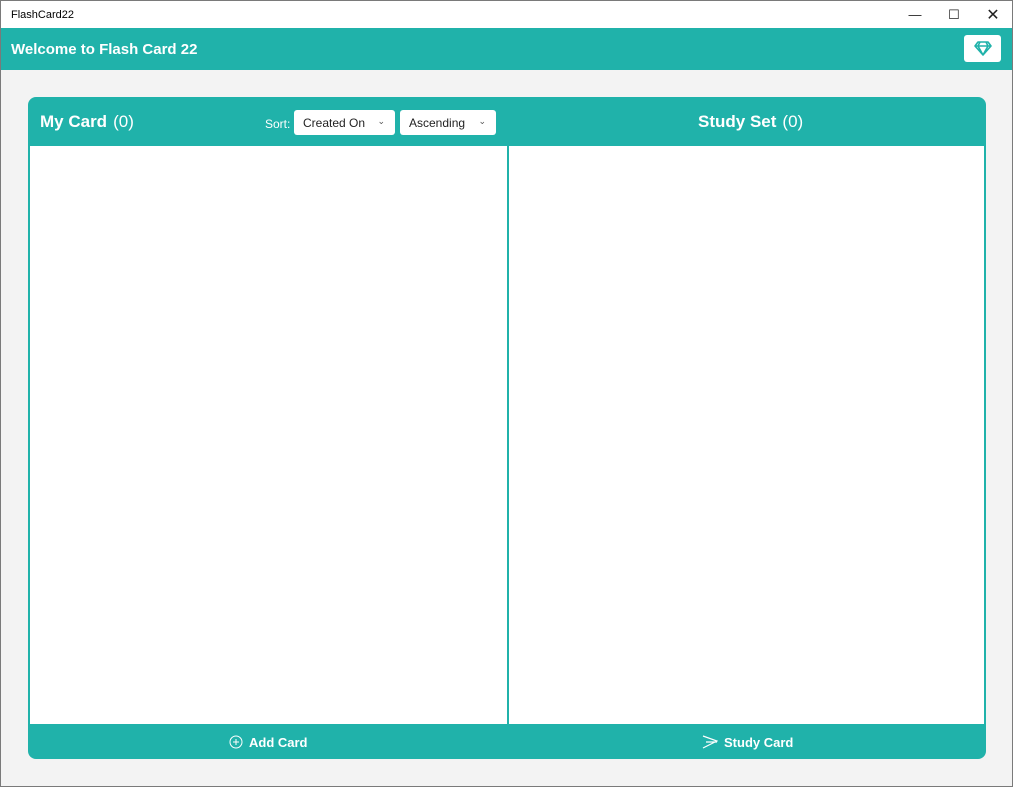 The height and width of the screenshot is (787, 1013). Describe the element at coordinates (278, 742) in the screenshot. I see `add-card-label: Add Card` at that location.